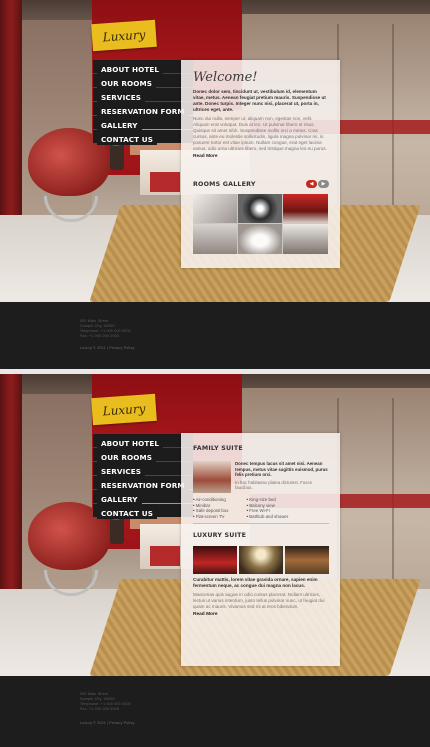 This screenshot has width=430, height=747. I want to click on list-item: Flat-screen TV, so click(210, 517).